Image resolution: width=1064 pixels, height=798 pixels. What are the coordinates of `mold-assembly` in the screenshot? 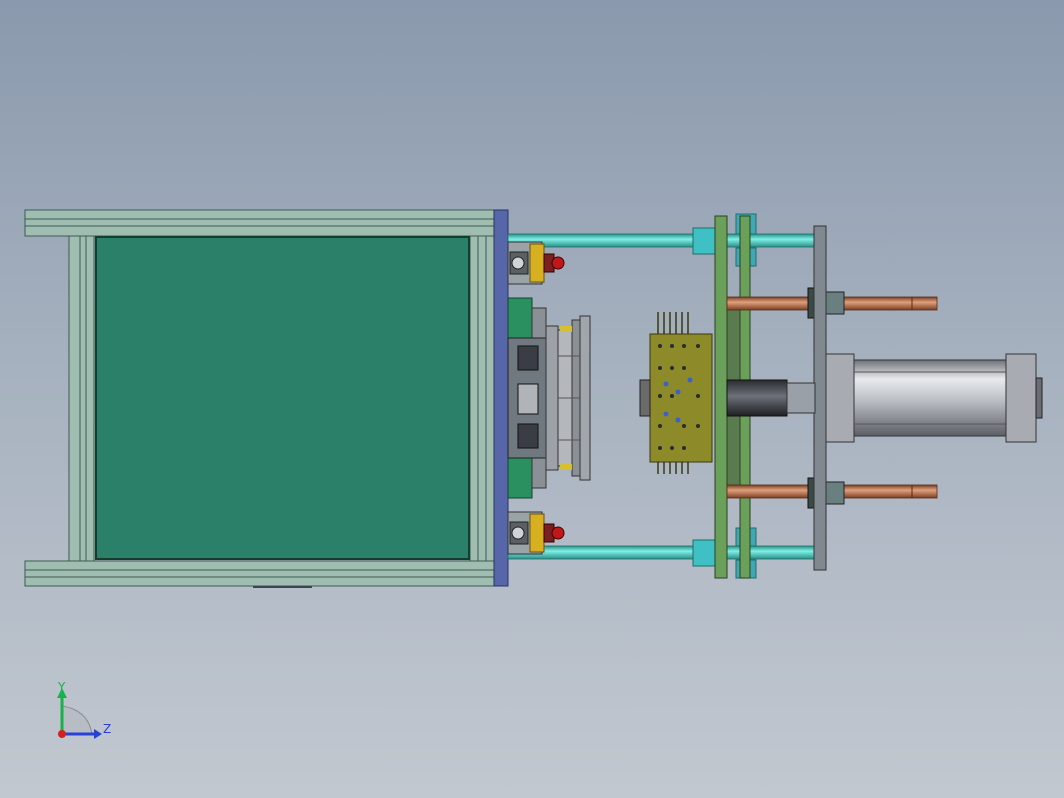 It's located at (549, 398).